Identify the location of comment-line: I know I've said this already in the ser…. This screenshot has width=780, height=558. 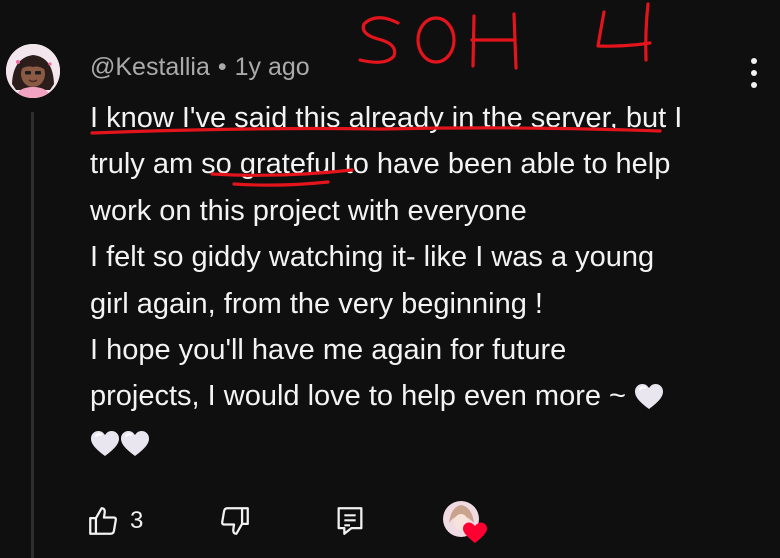
(386, 118).